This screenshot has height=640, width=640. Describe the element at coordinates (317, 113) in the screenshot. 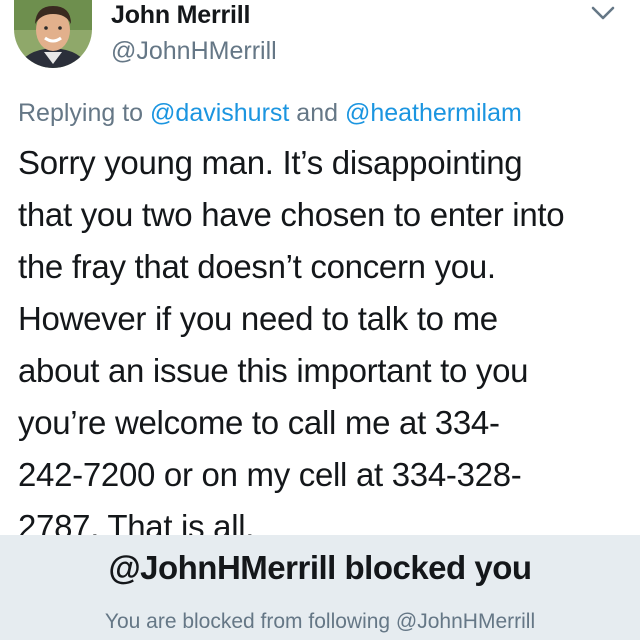

I see `replying-conjunction: and` at that location.